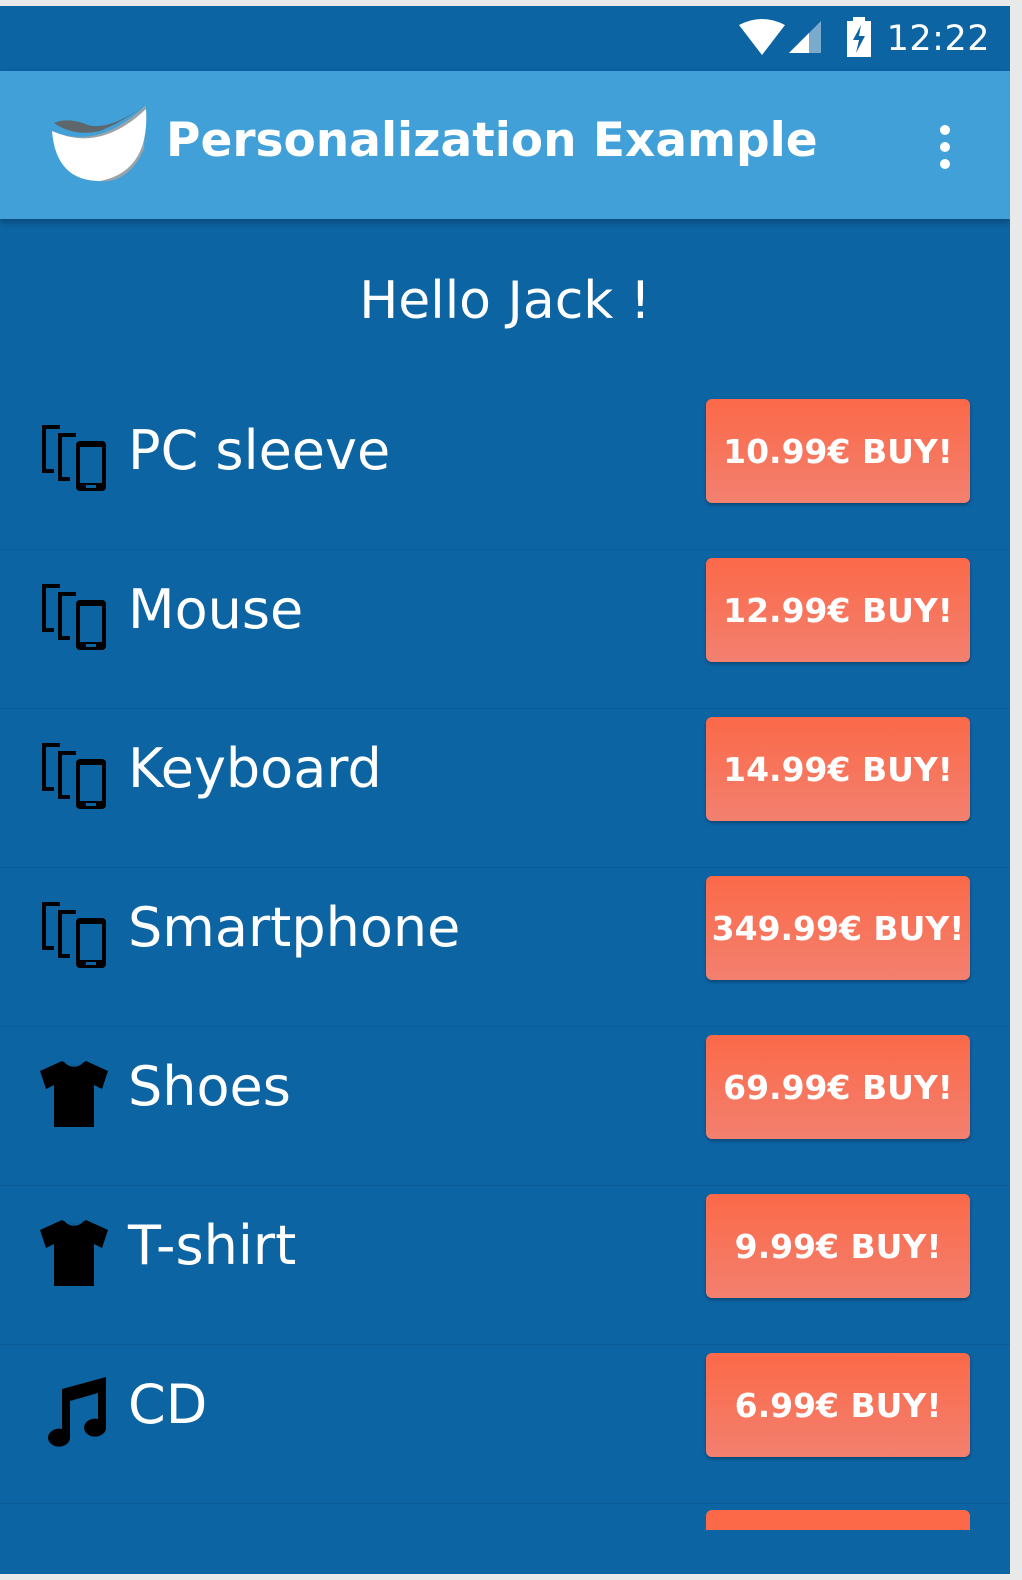 The height and width of the screenshot is (1580, 1022). What do you see at coordinates (505, 470) in the screenshot?
I see `product-row: PC sleeve 10.99€ BUY!` at bounding box center [505, 470].